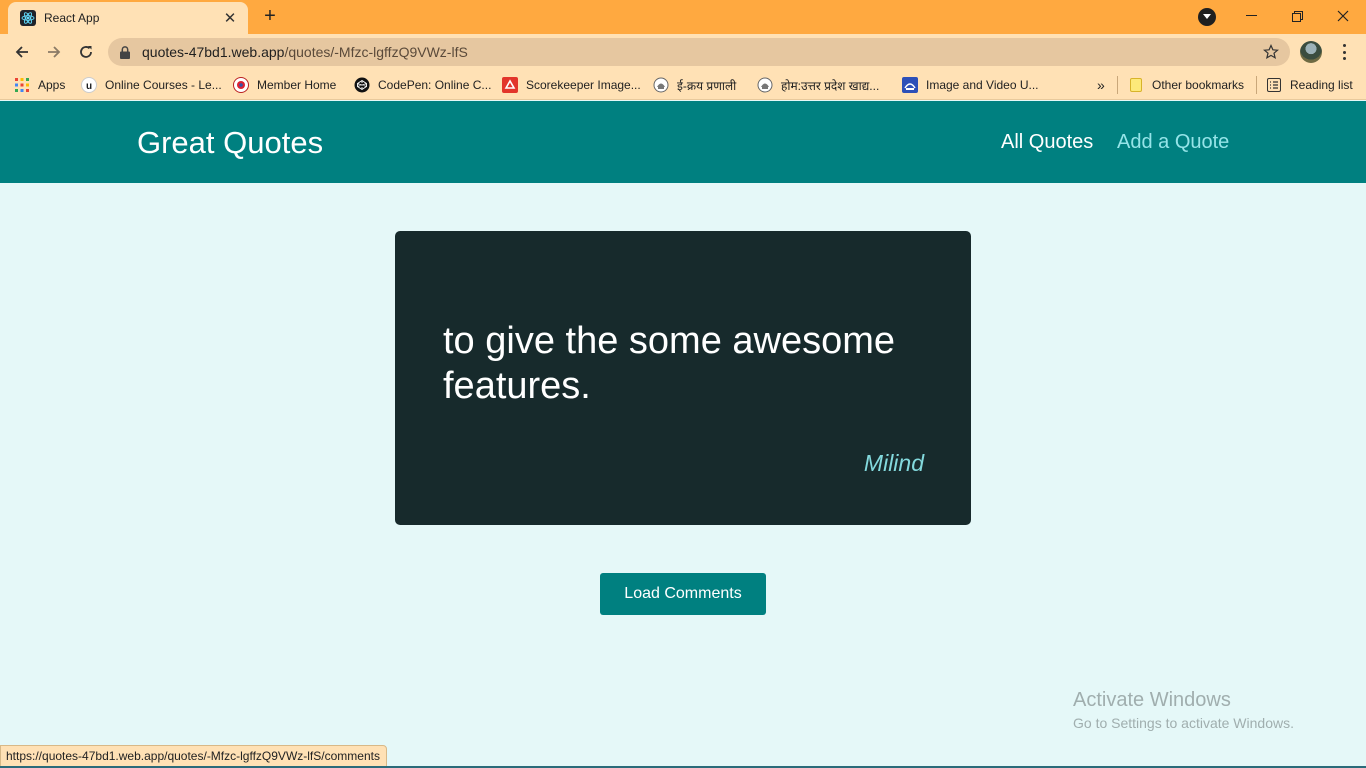  What do you see at coordinates (52, 85) in the screenshot?
I see `bookmark-label: Apps` at bounding box center [52, 85].